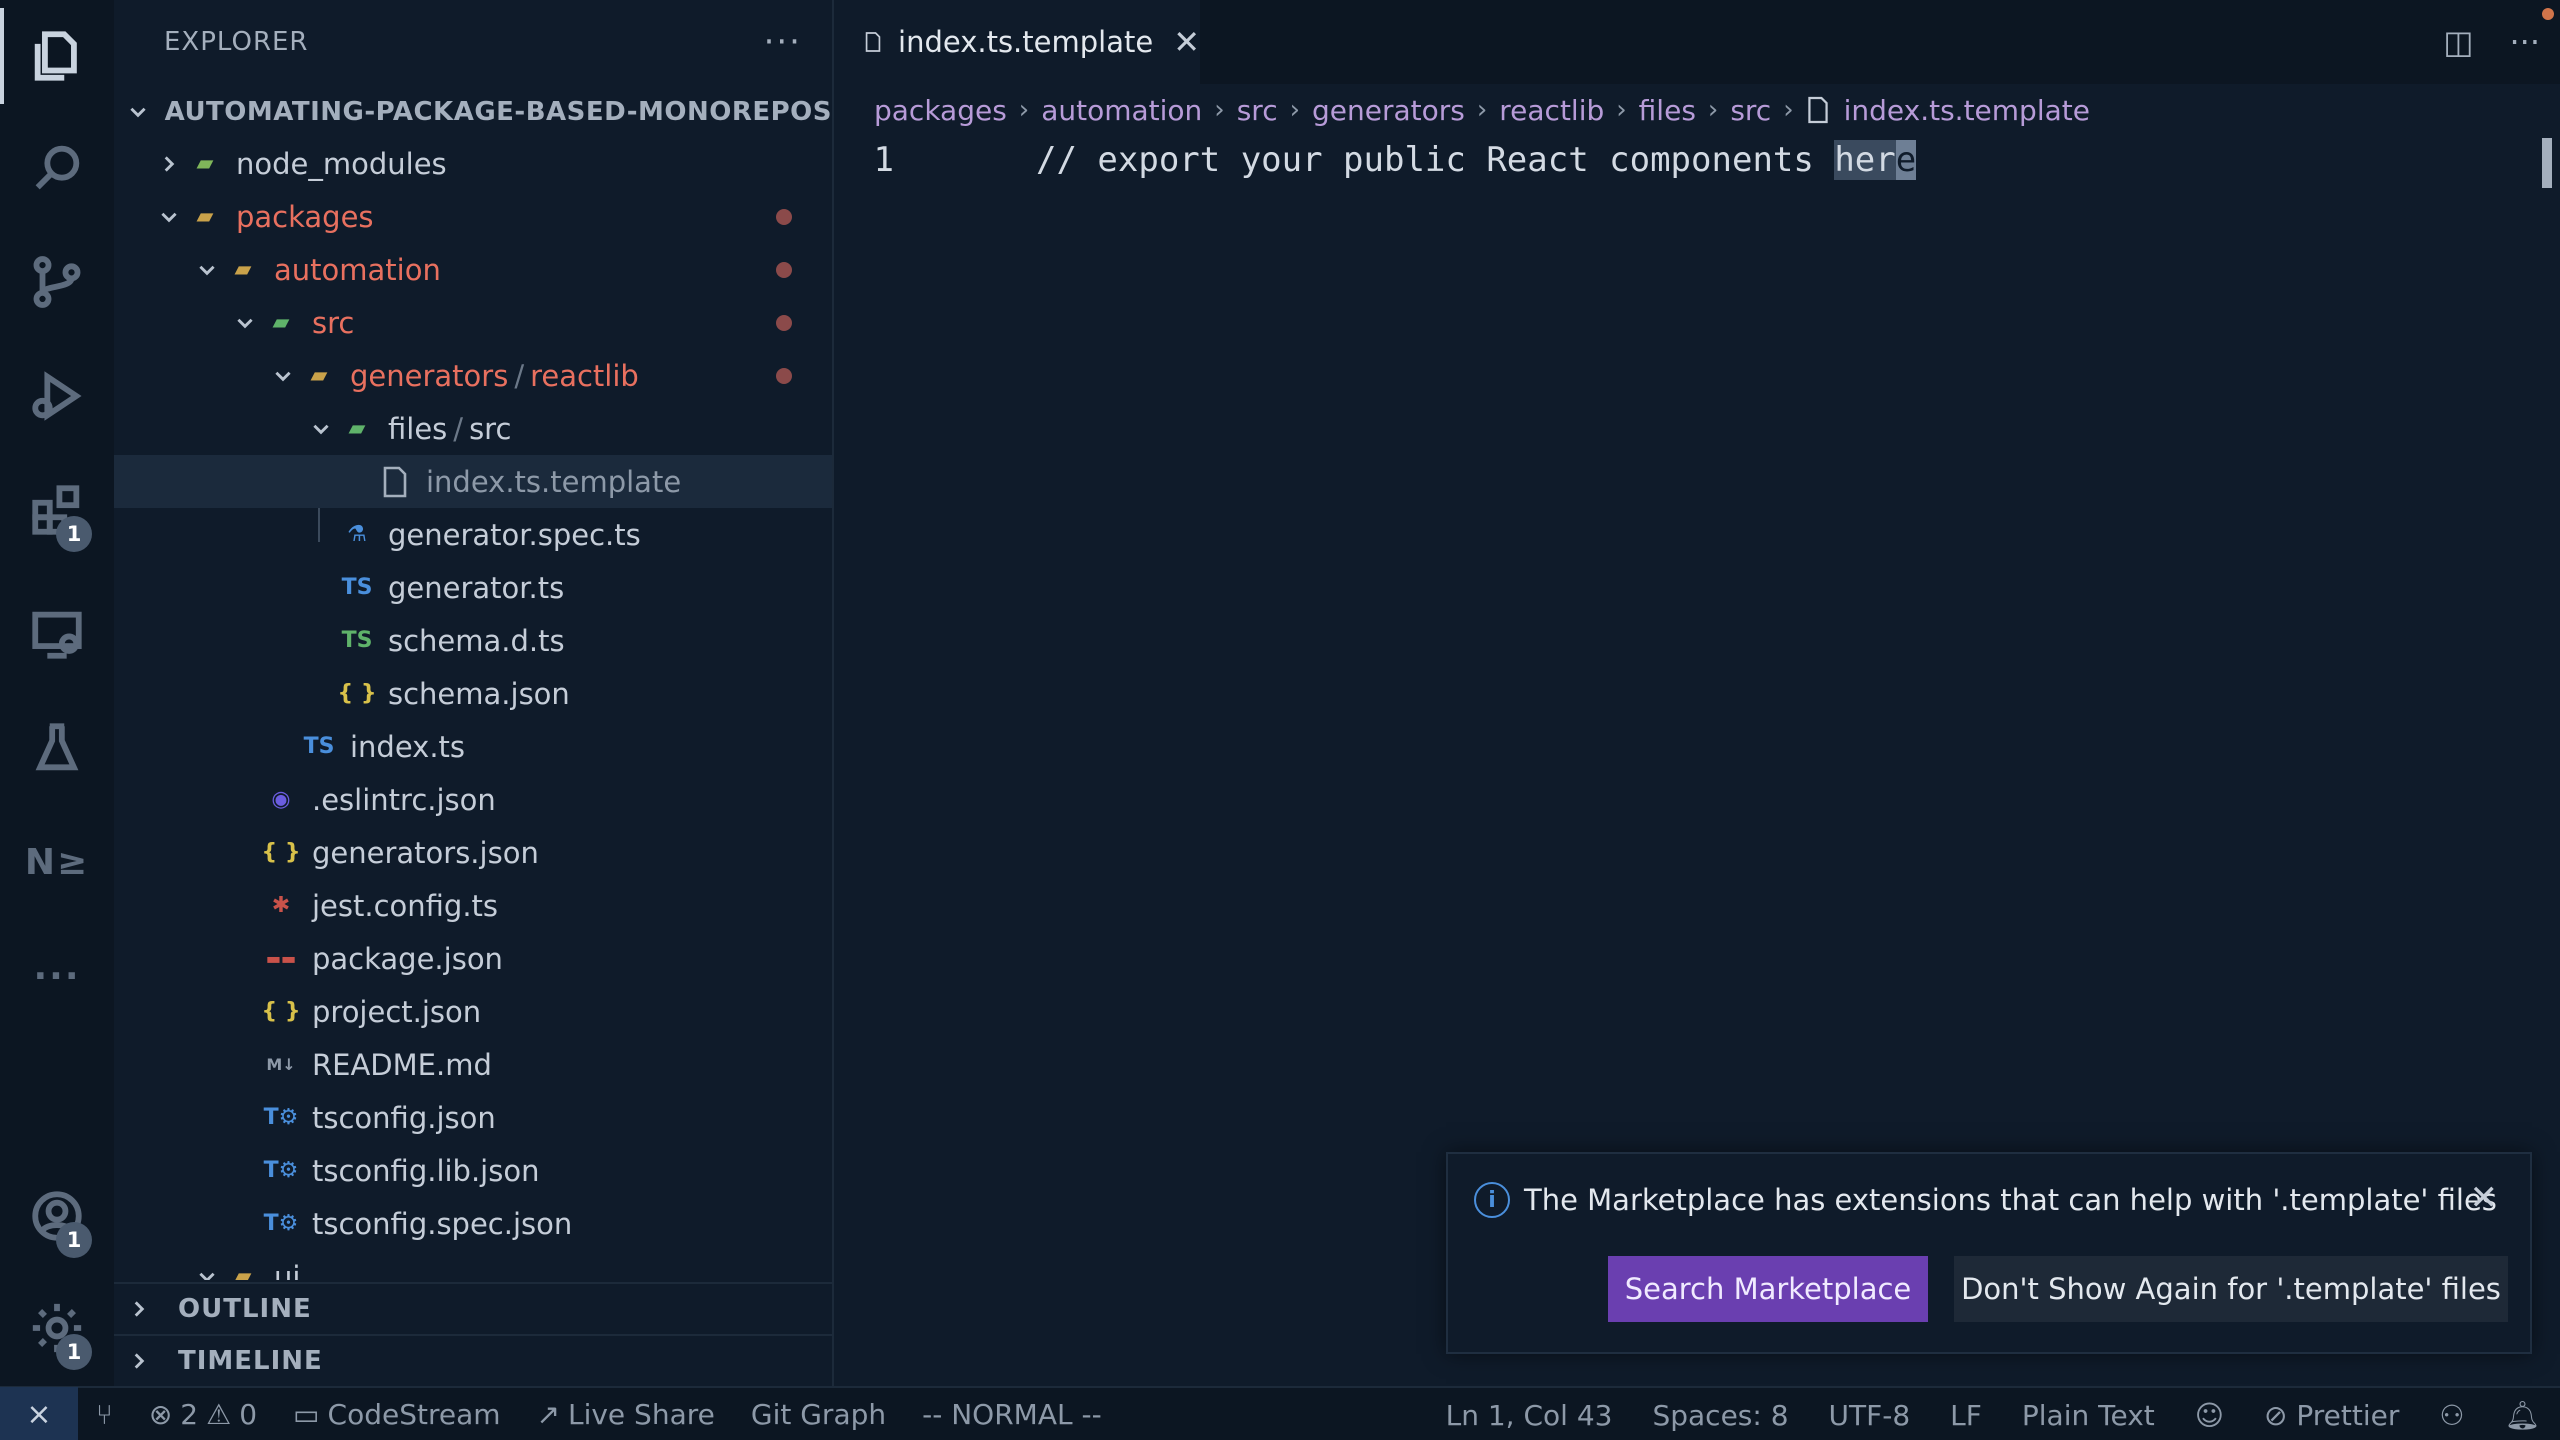  Describe the element at coordinates (2451, 1415) in the screenshot. I see `feedback-icon: ⚇` at that location.